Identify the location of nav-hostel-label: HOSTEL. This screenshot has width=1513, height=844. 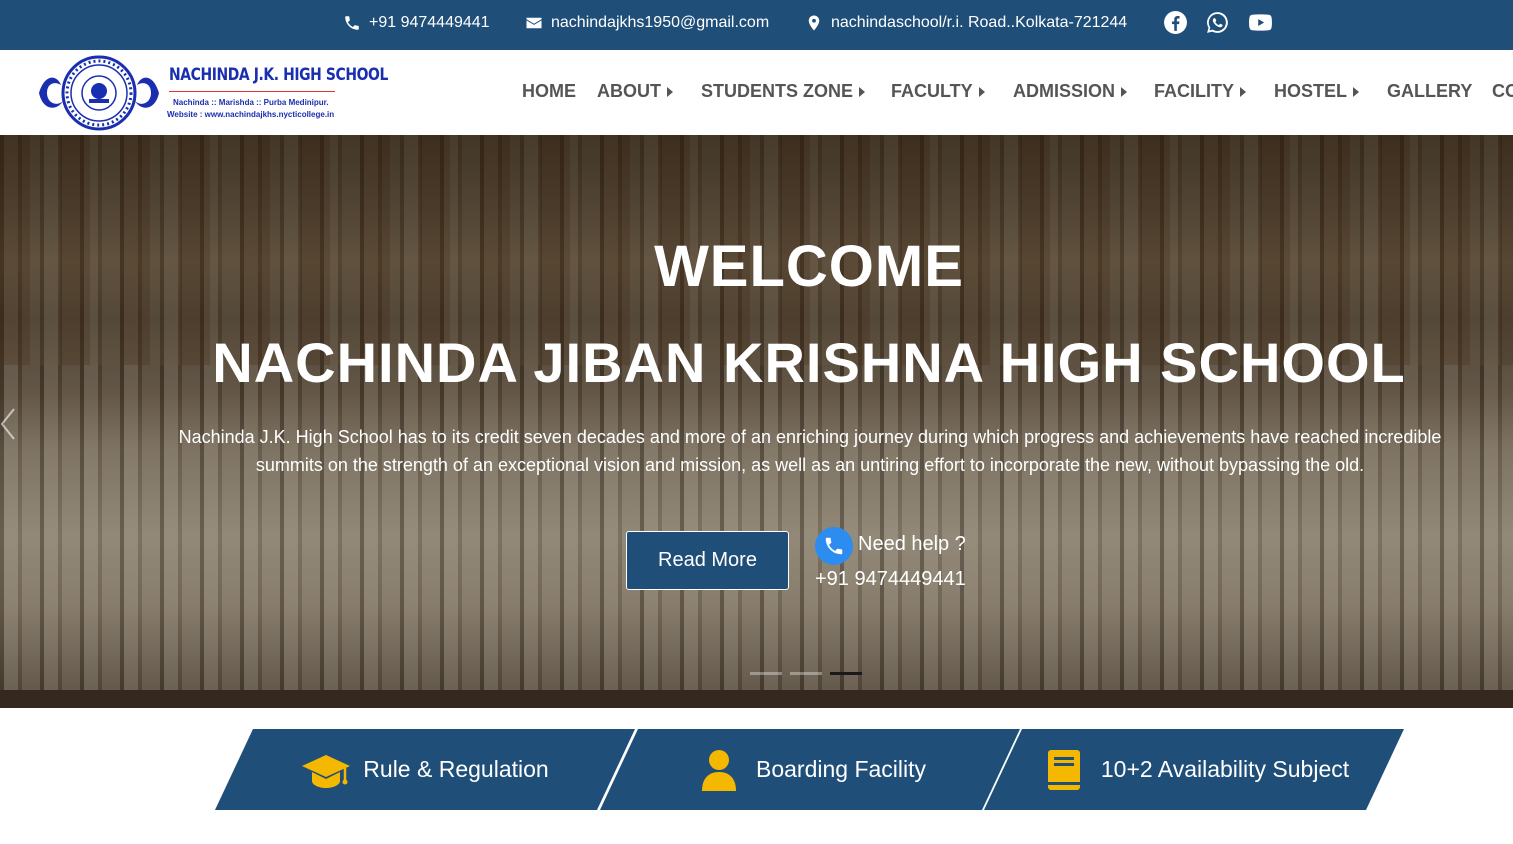
(1311, 91).